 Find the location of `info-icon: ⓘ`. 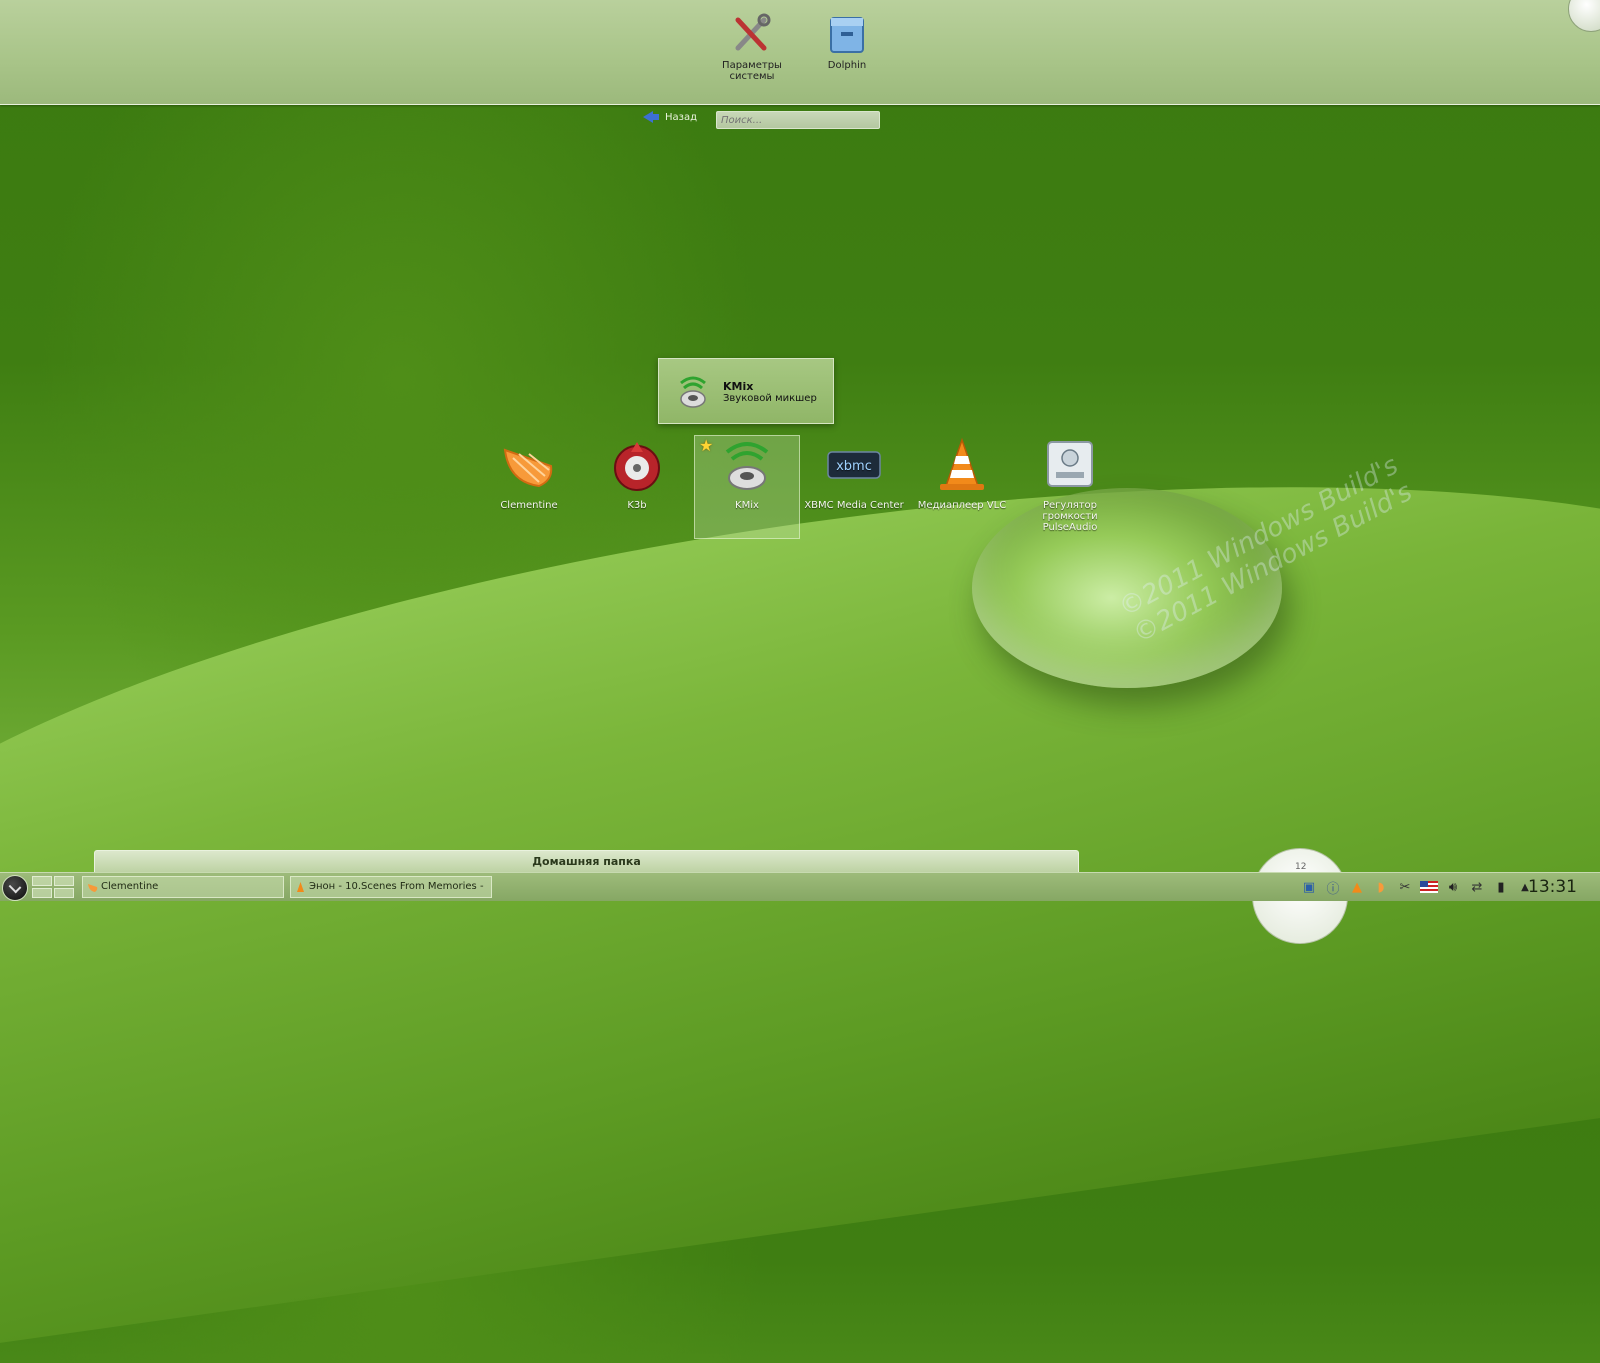

info-icon: ⓘ is located at coordinates (1333, 887).